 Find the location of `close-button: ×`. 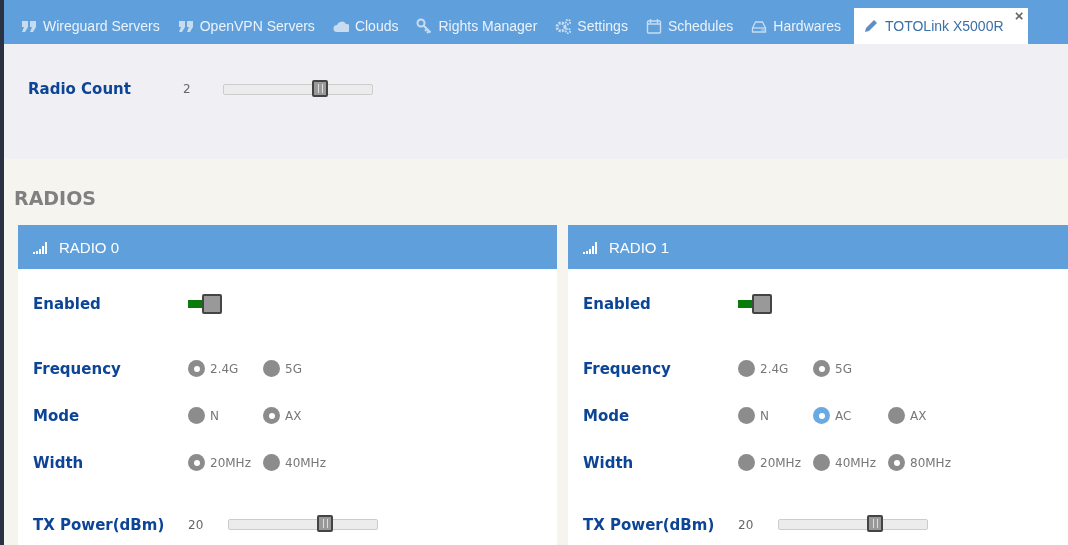

close-button: × is located at coordinates (1019, 15).